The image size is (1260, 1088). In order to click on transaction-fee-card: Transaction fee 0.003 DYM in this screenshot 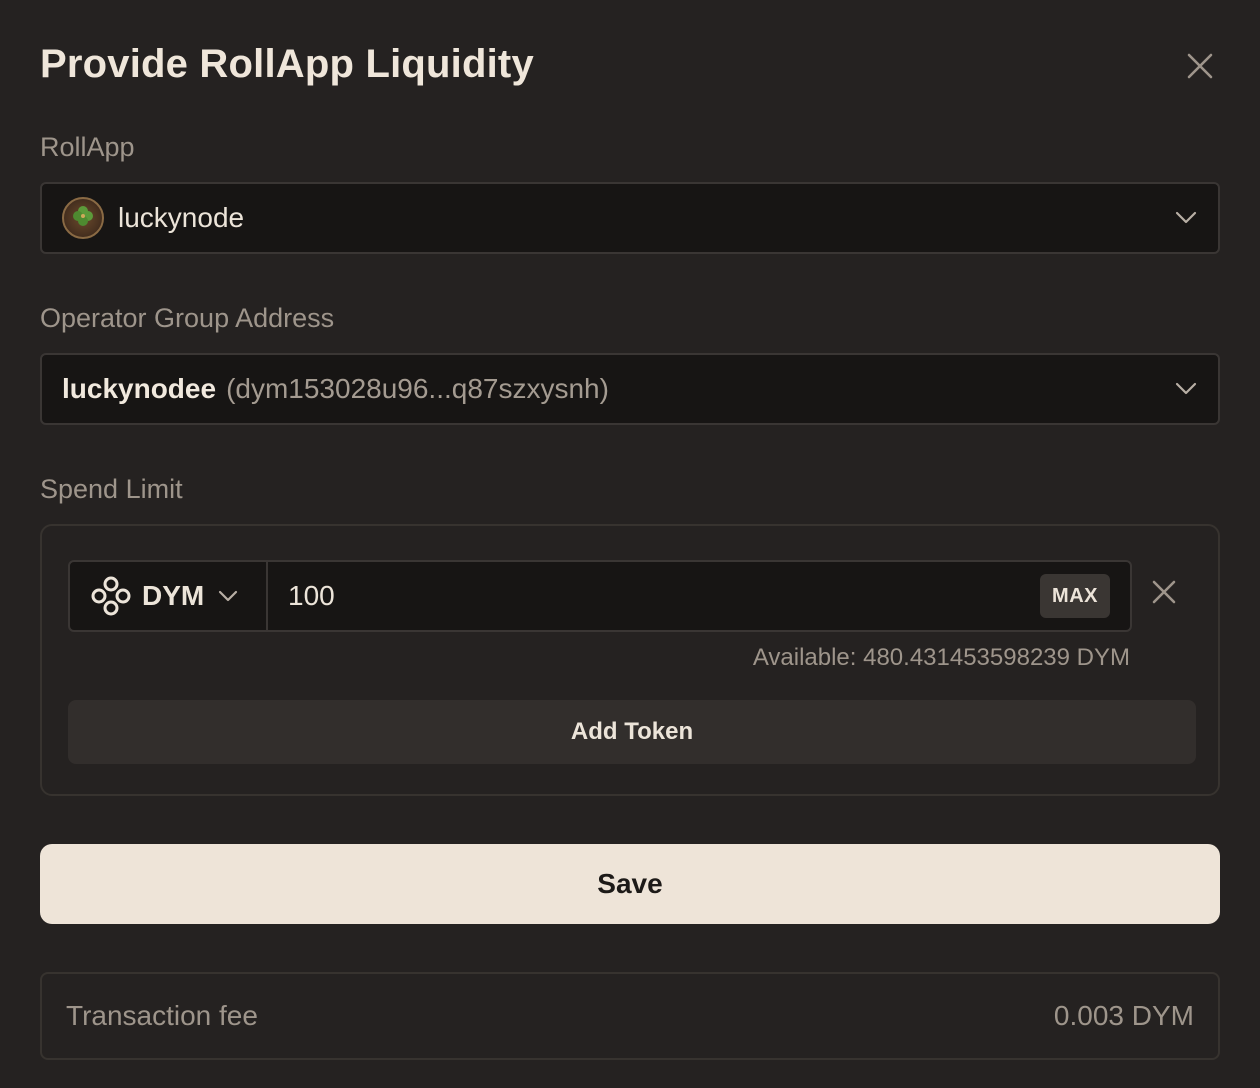, I will do `click(630, 1016)`.